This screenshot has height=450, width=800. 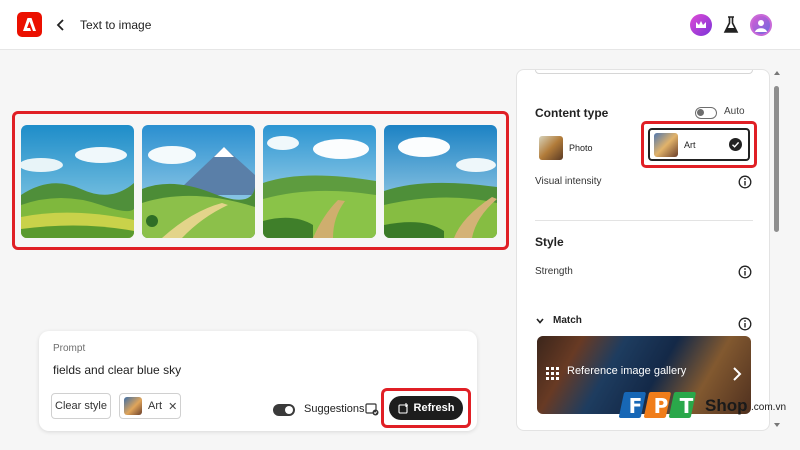 I want to click on grid-icon, so click(x=552, y=373).